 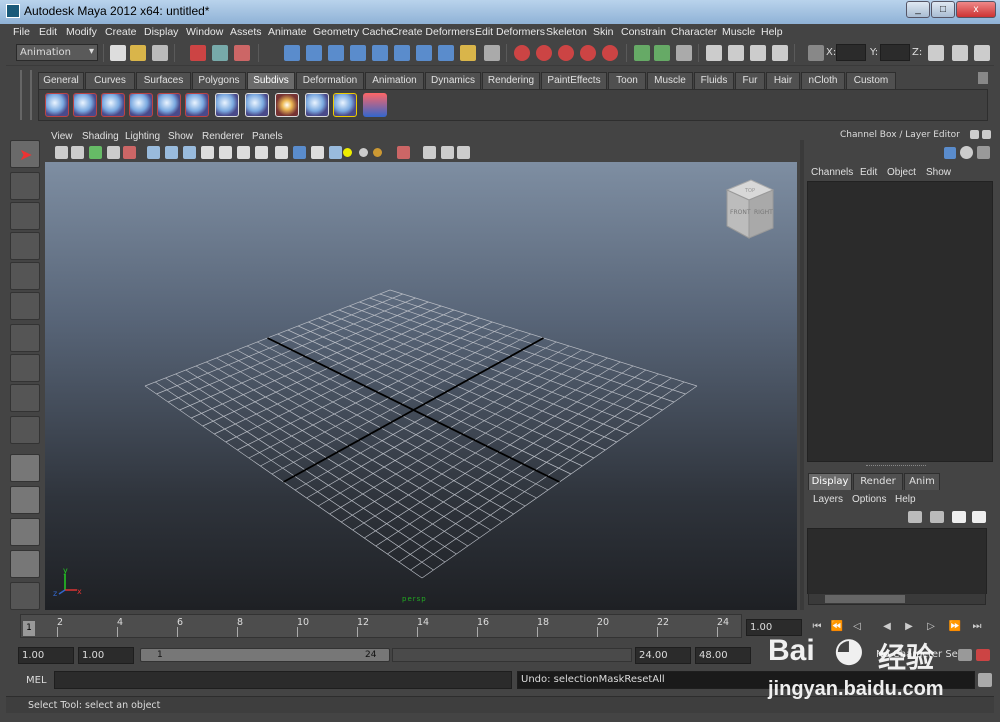 What do you see at coordinates (986, 134) in the screenshot?
I see `close-panel-icon` at bounding box center [986, 134].